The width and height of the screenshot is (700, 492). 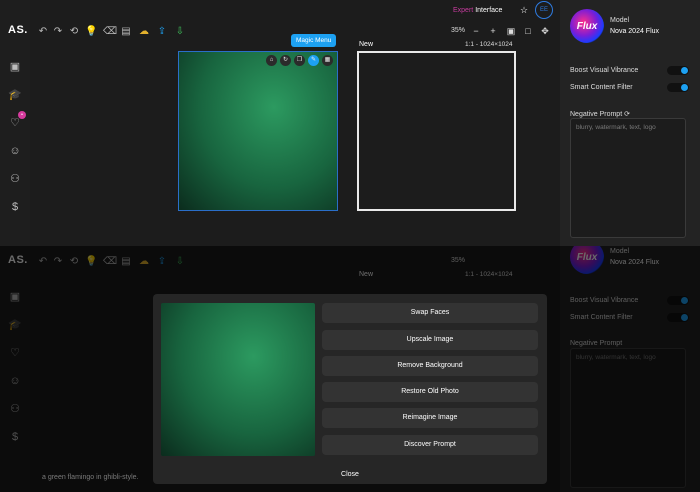 I want to click on idea-icon: 💡, so click(x=91, y=32).